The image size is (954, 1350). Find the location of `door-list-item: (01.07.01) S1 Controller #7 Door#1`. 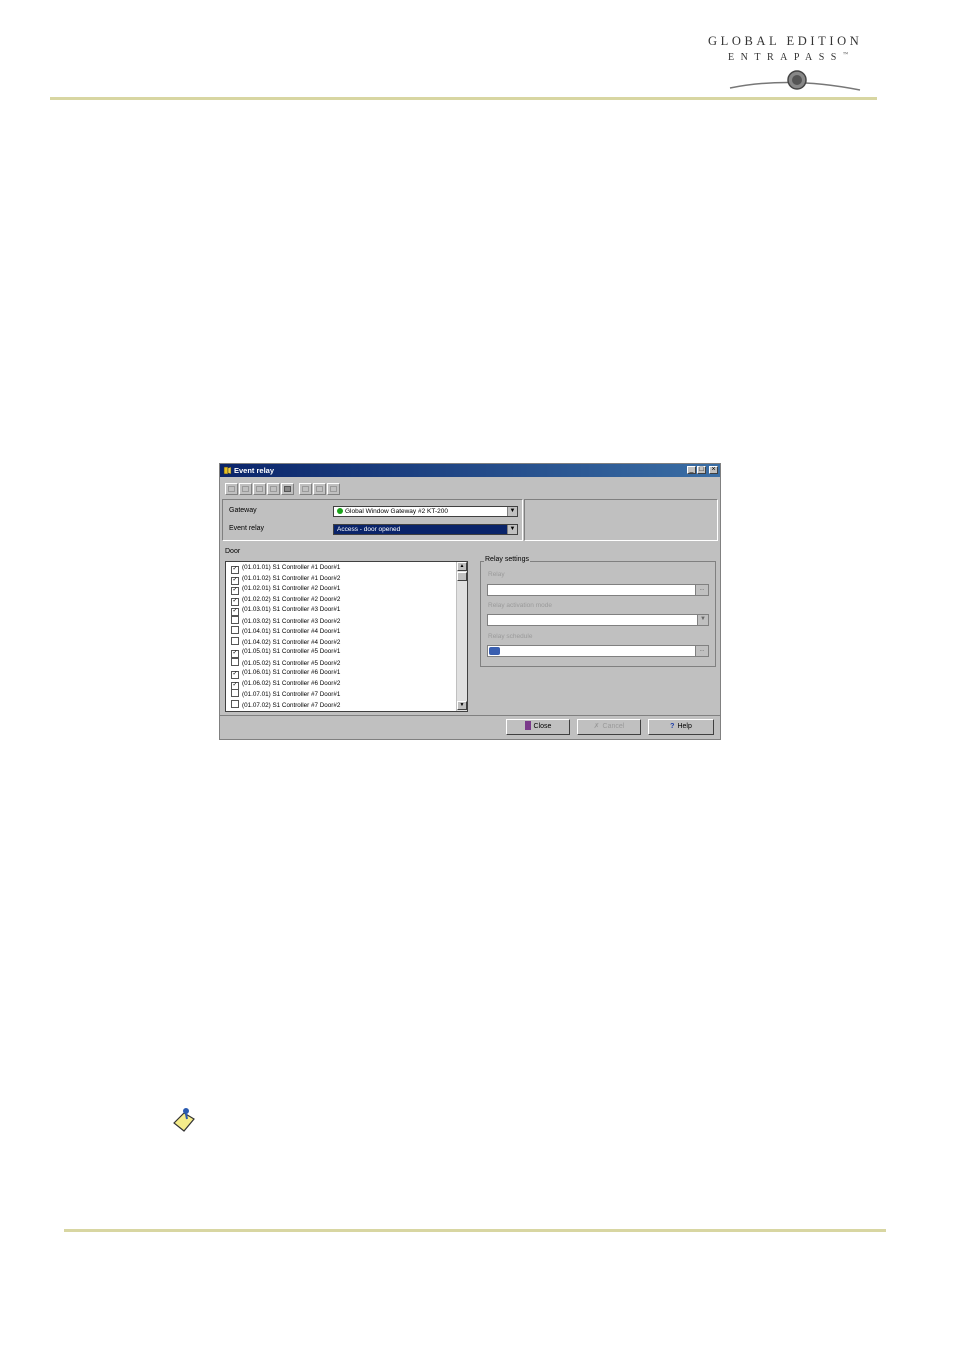

door-list-item: (01.07.01) S1 Controller #7 Door#1 is located at coordinates (285, 694).